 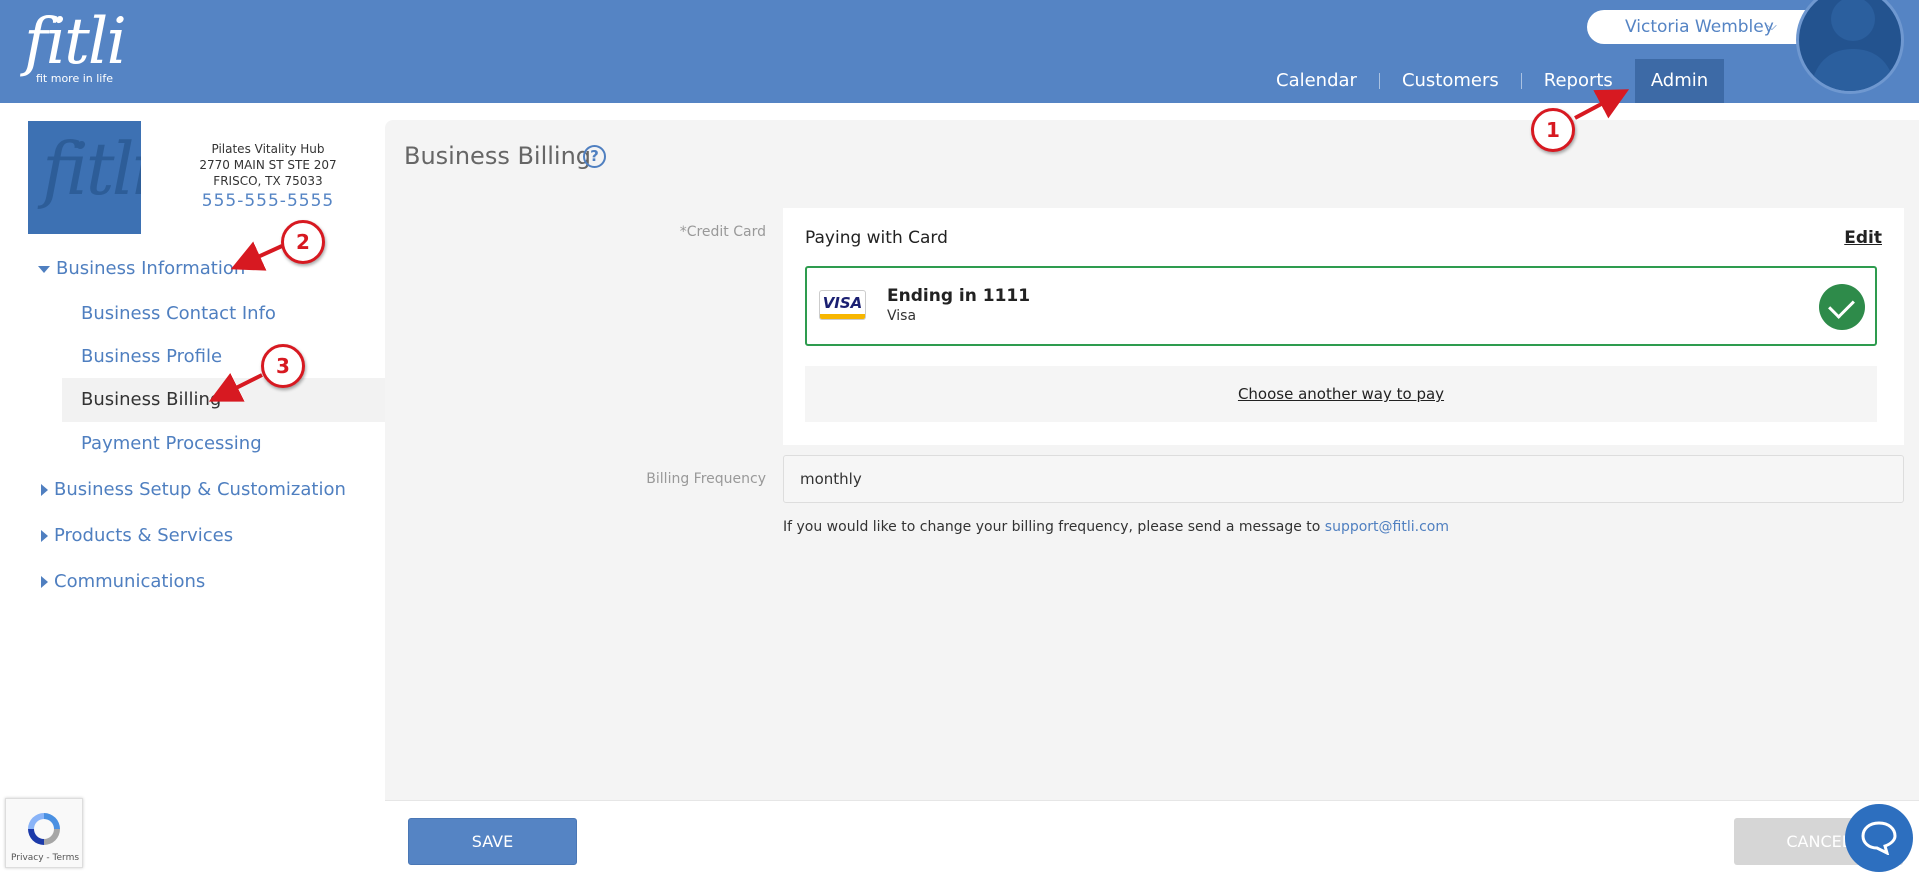 I want to click on sidebar-group-label: Business Setup & Customization, so click(x=200, y=489).